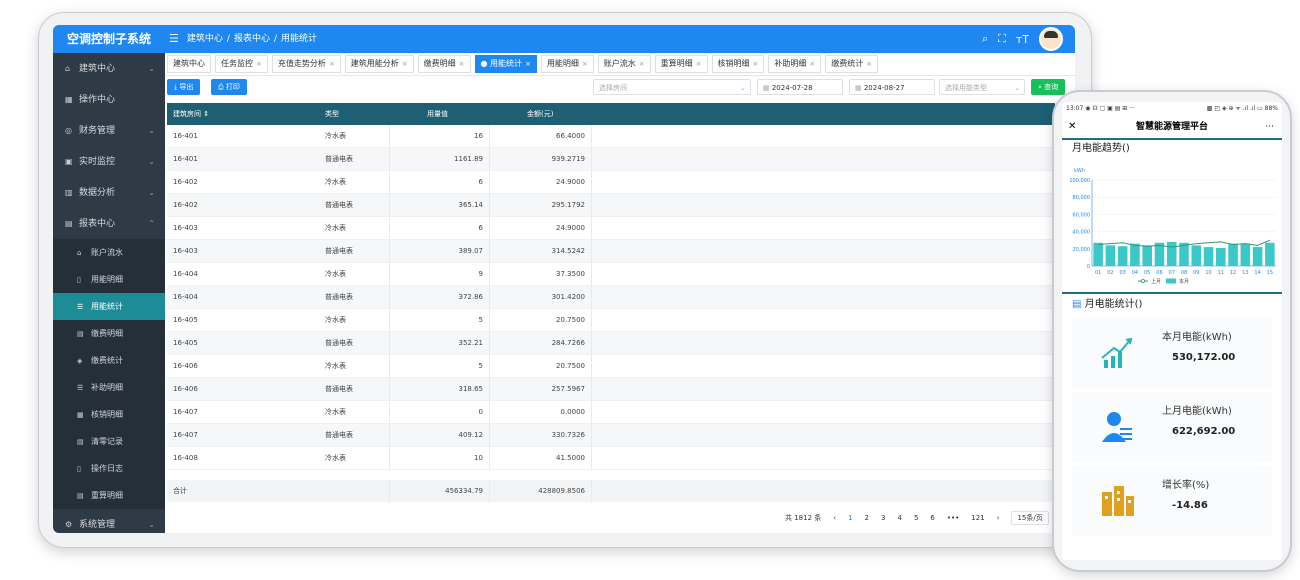 This screenshot has height=580, width=1300. I want to click on tab-item: 充值走势分析 ×, so click(306, 64).